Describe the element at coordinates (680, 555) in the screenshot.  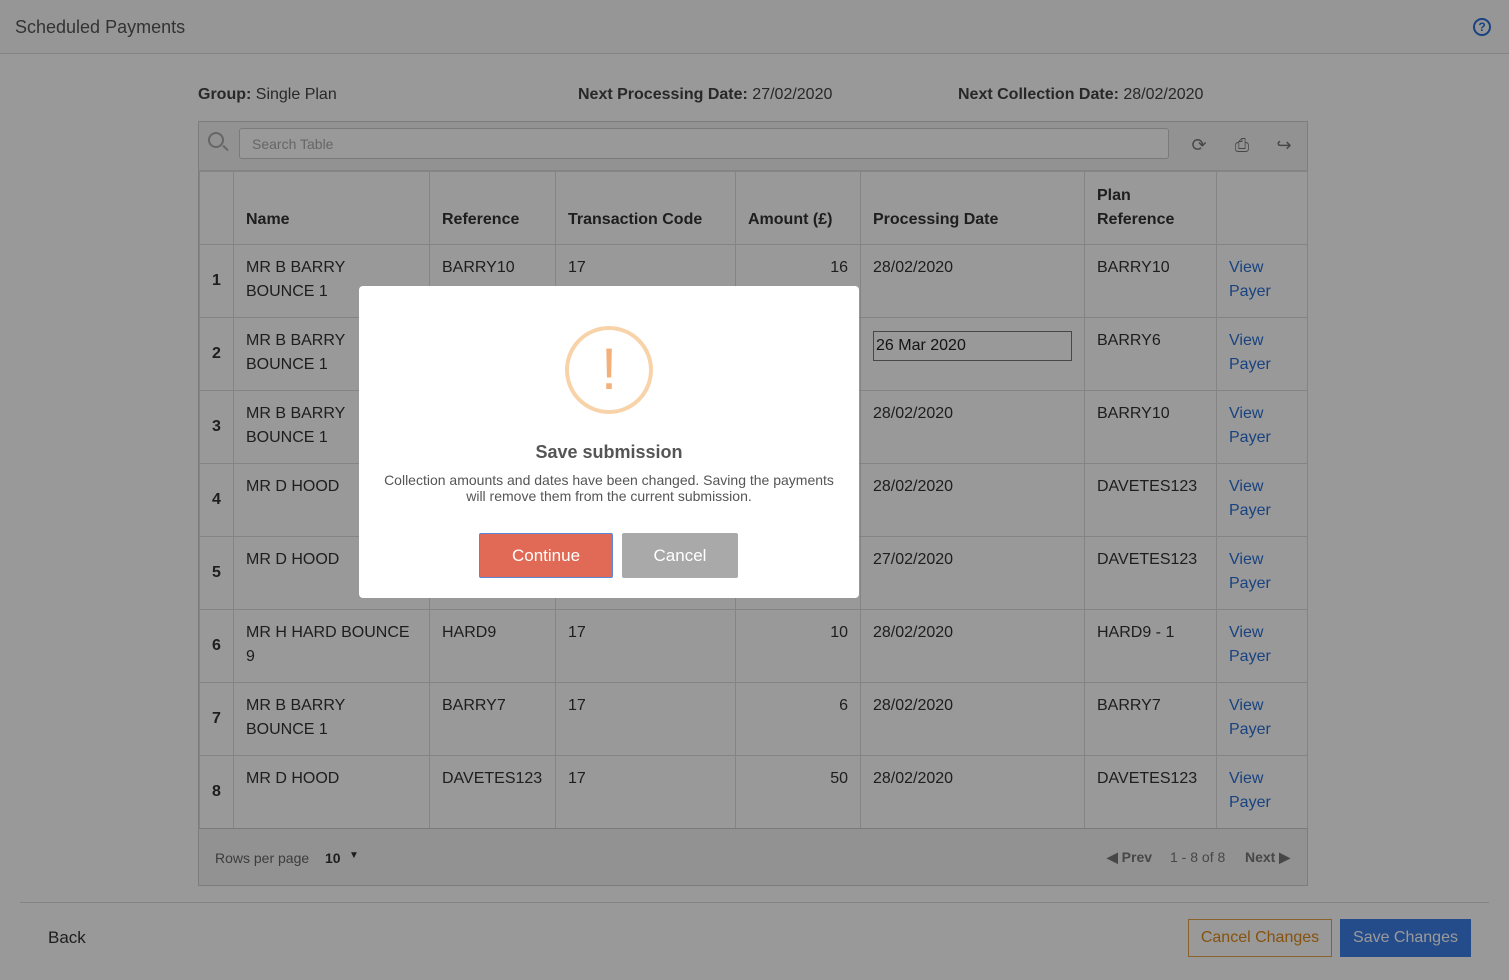
I see `cancel-button: Cancel` at that location.